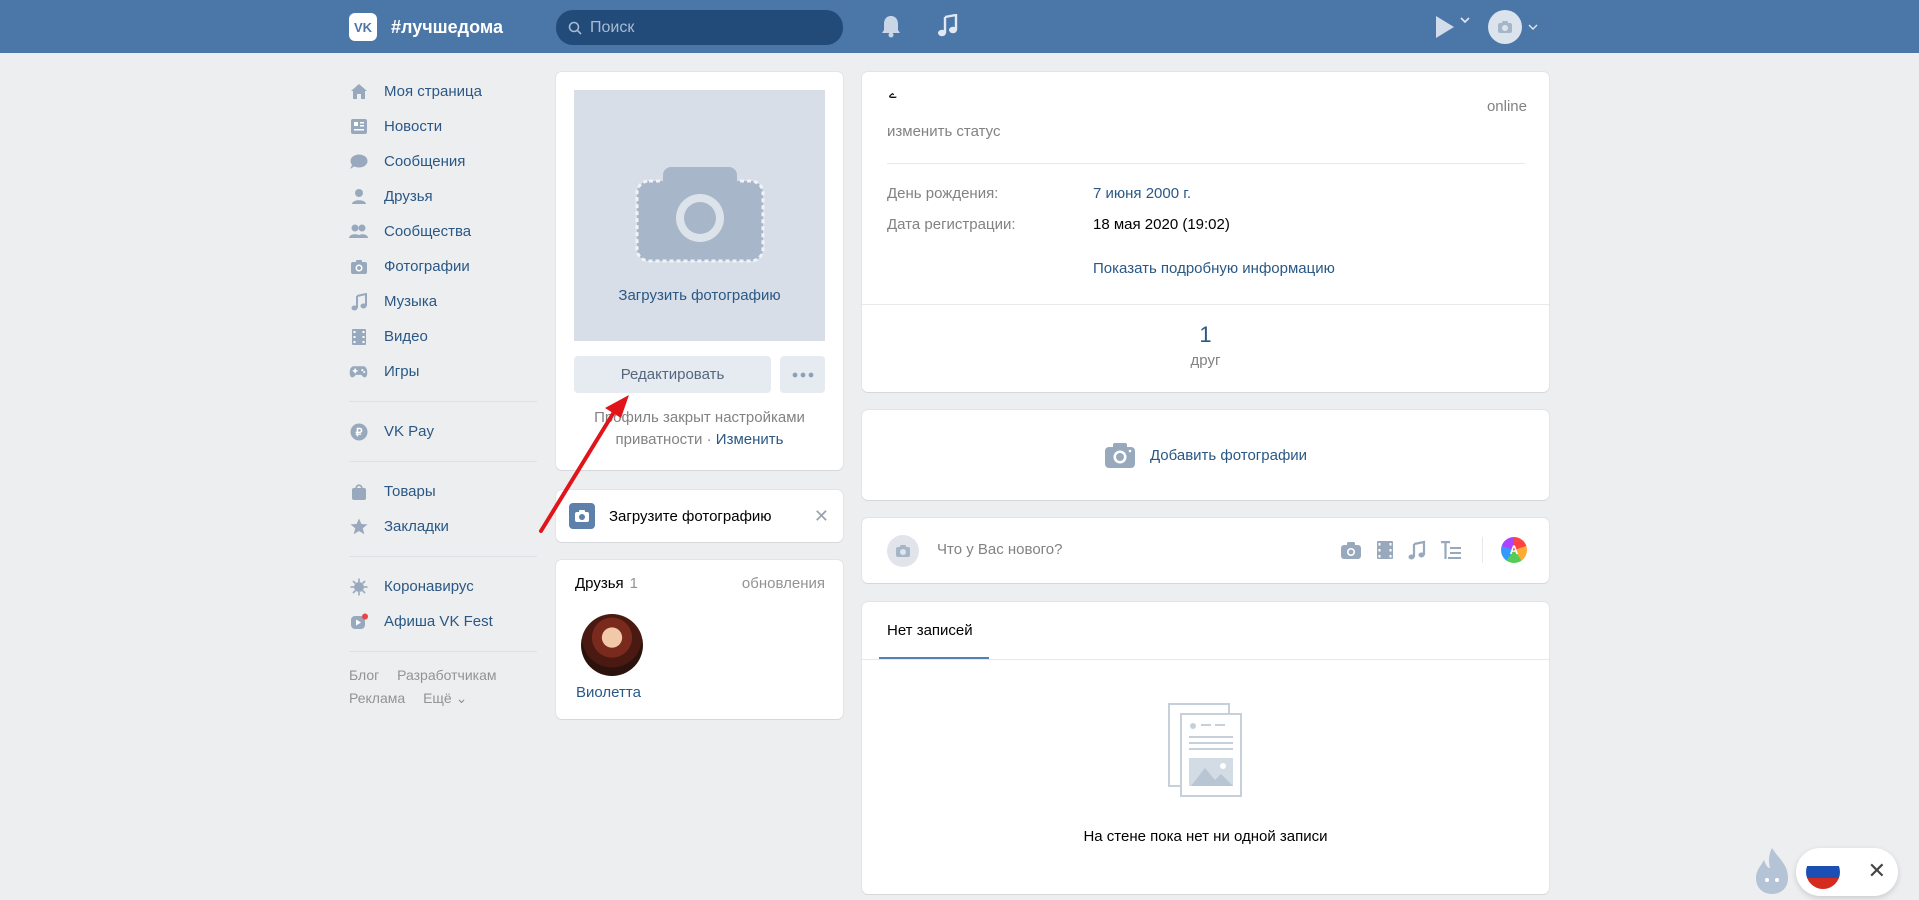 The height and width of the screenshot is (900, 1919). Describe the element at coordinates (363, 27) in the screenshot. I see `vk-logo-icon: VK` at that location.